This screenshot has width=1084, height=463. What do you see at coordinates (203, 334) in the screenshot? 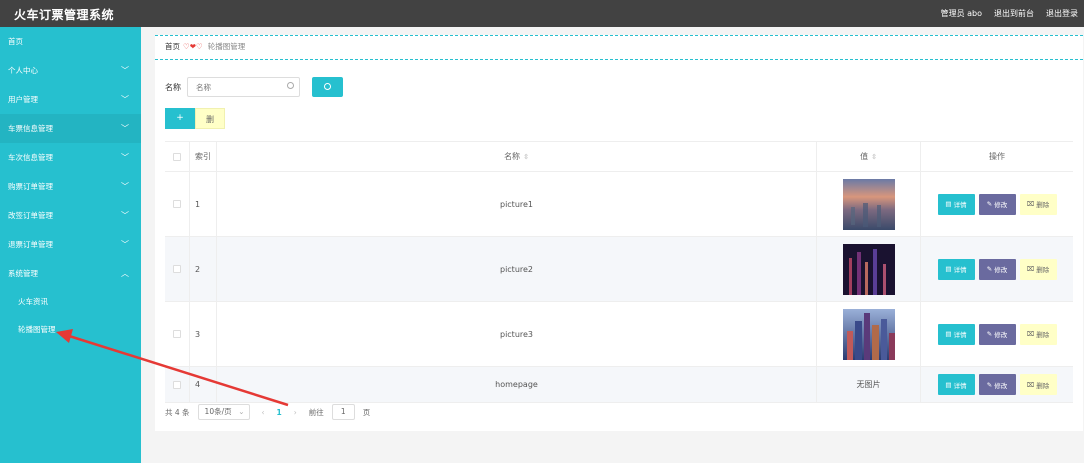
I see `row-index: 3` at bounding box center [203, 334].